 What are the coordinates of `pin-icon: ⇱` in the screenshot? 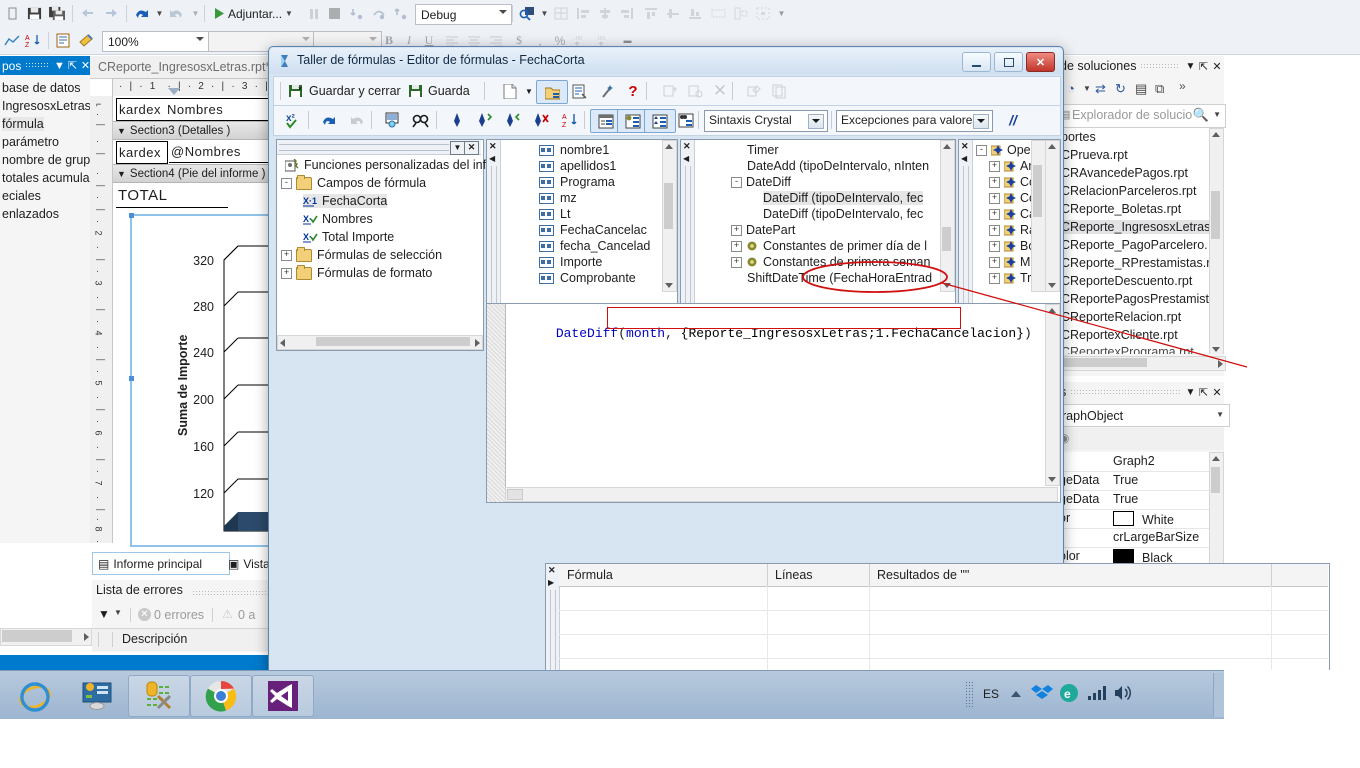 It's located at (1203, 392).